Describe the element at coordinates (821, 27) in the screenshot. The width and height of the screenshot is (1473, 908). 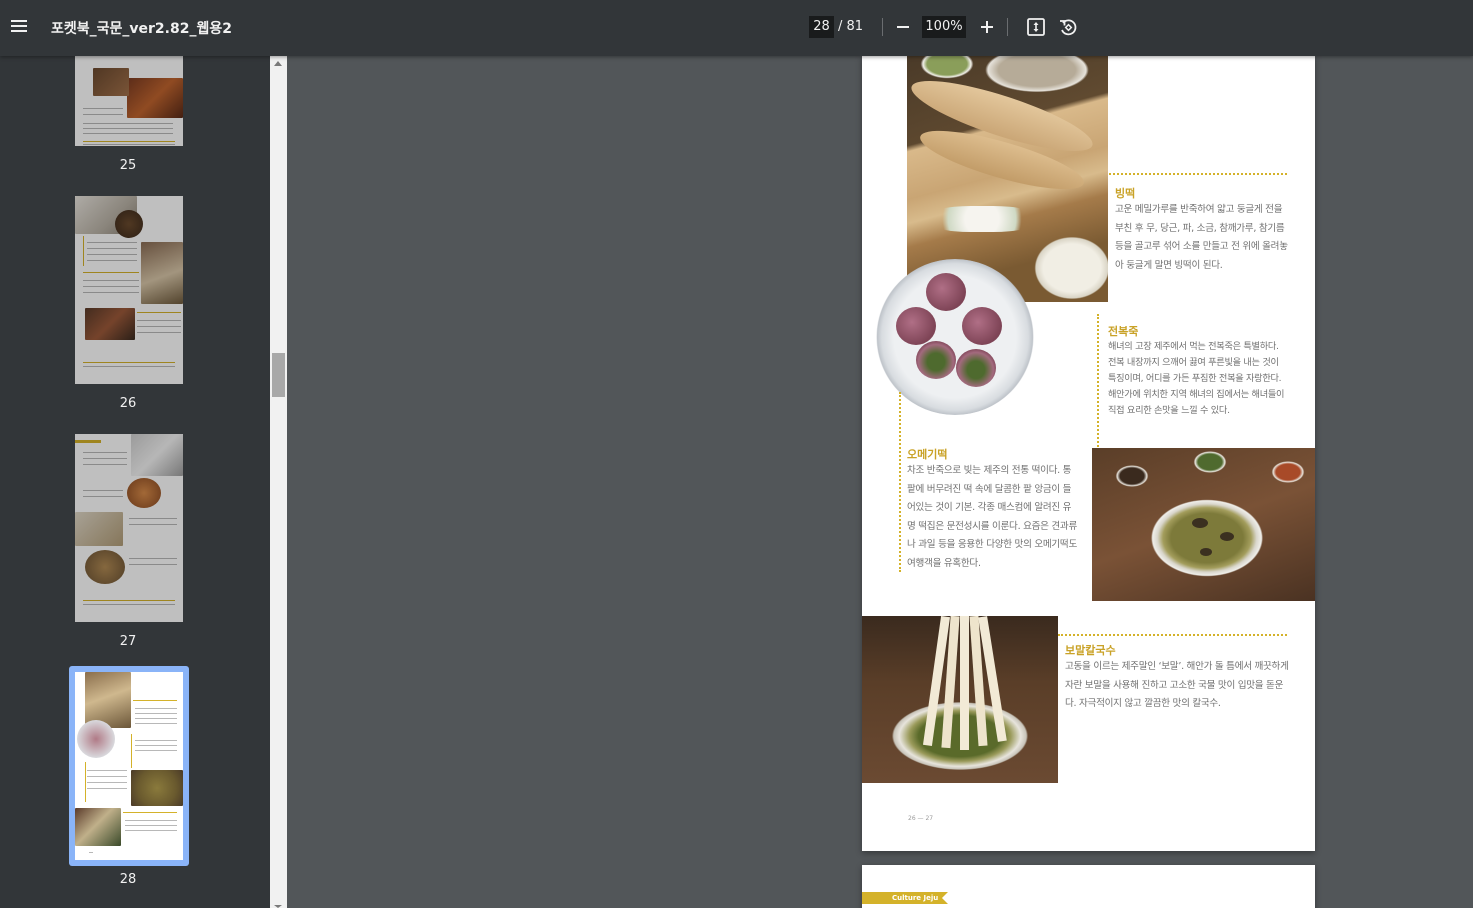
I see `page-number-input: 28` at that location.